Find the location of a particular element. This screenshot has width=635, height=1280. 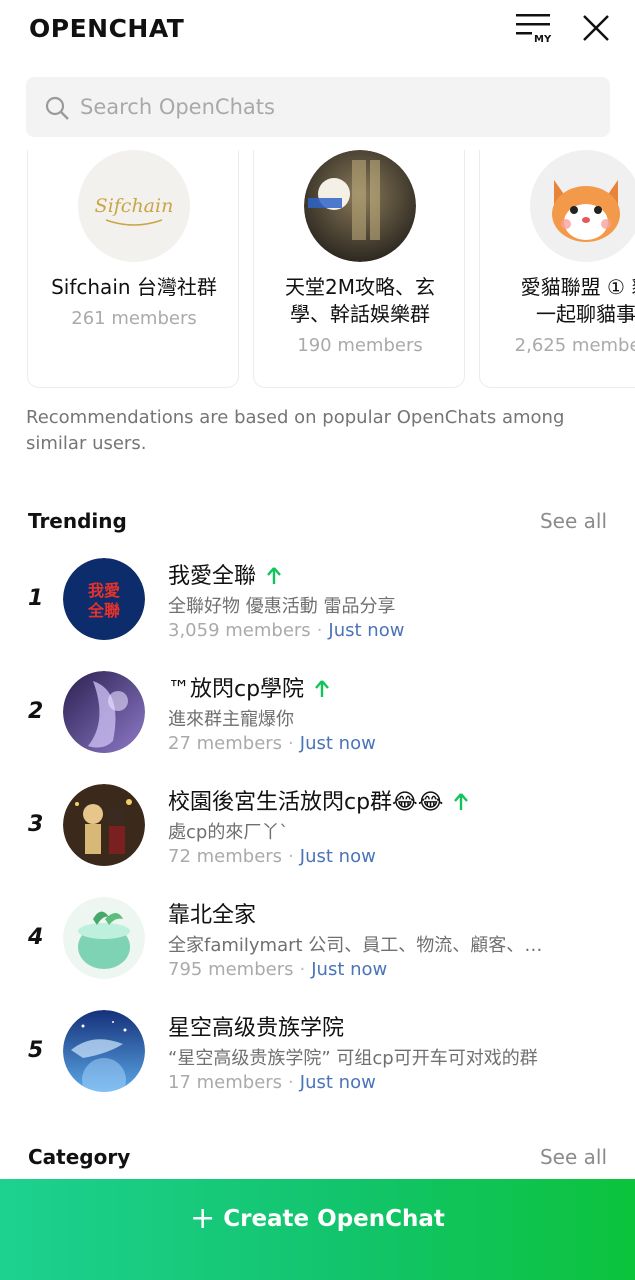

member-count: 27 members is located at coordinates (225, 743).